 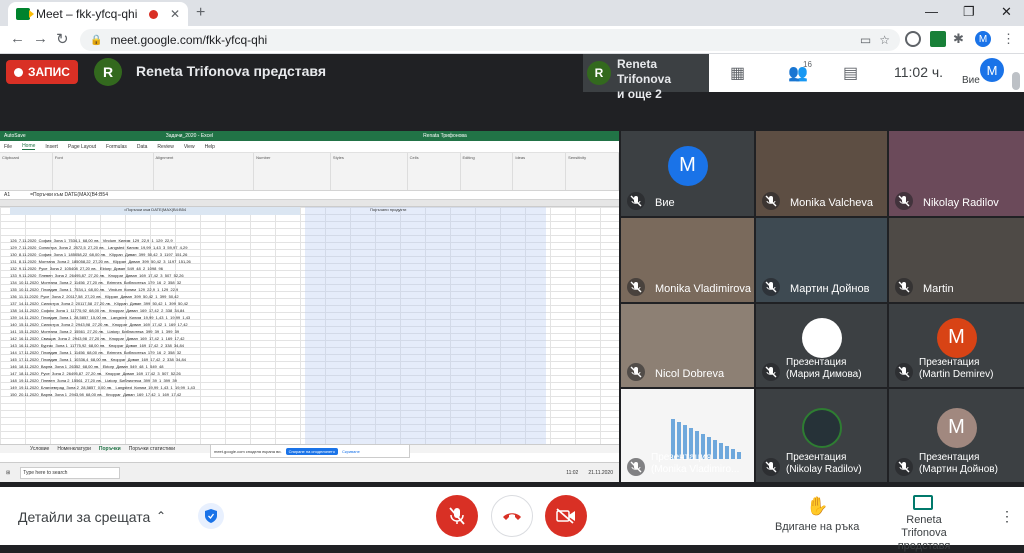 What do you see at coordinates (189, 147) in the screenshot?
I see `menu-view: View` at bounding box center [189, 147].